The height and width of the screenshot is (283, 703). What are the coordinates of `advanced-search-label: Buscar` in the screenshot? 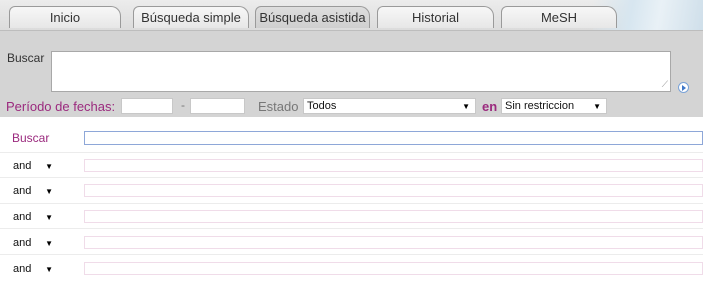 It's located at (31, 138).